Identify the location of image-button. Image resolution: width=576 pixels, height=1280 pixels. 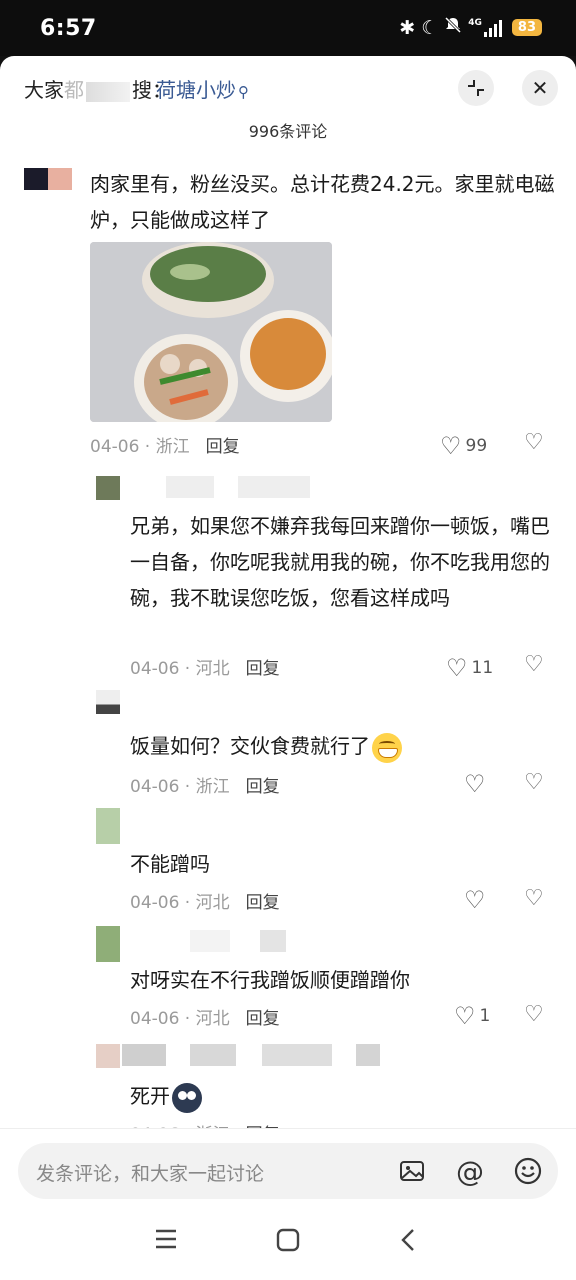
(412, 1171).